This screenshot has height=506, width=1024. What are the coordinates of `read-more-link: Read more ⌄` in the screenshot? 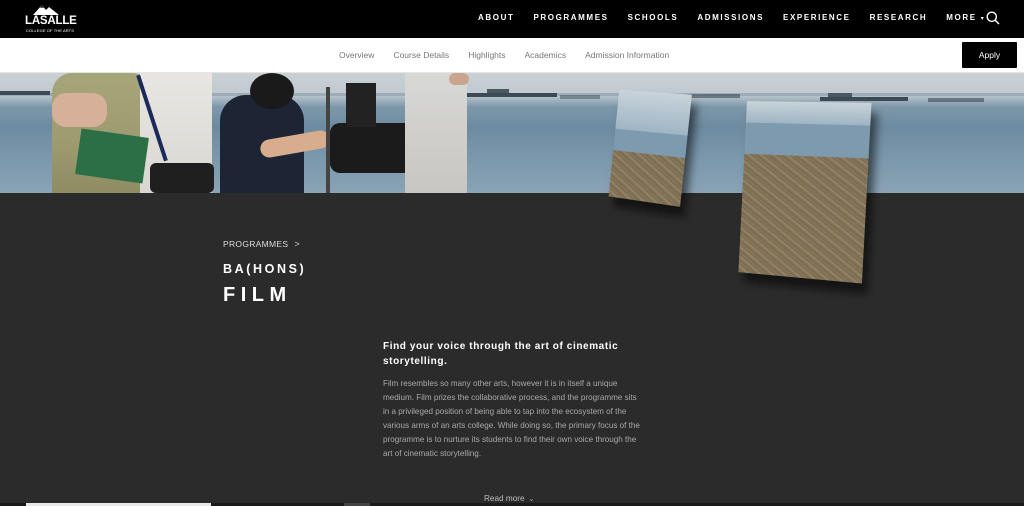 It's located at (509, 498).